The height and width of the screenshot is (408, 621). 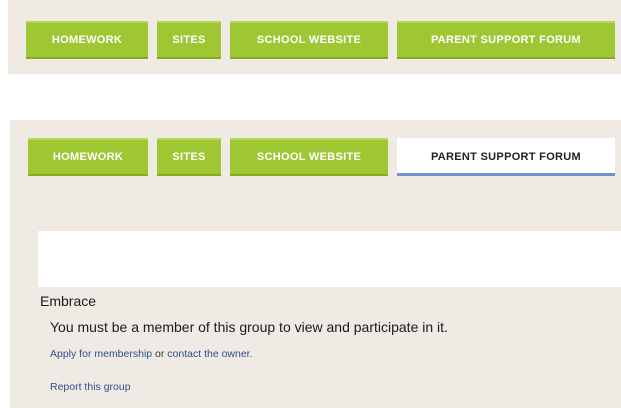 I want to click on tab-parent-support-forum: PARENT SUPPORT FORUM, so click(x=506, y=40).